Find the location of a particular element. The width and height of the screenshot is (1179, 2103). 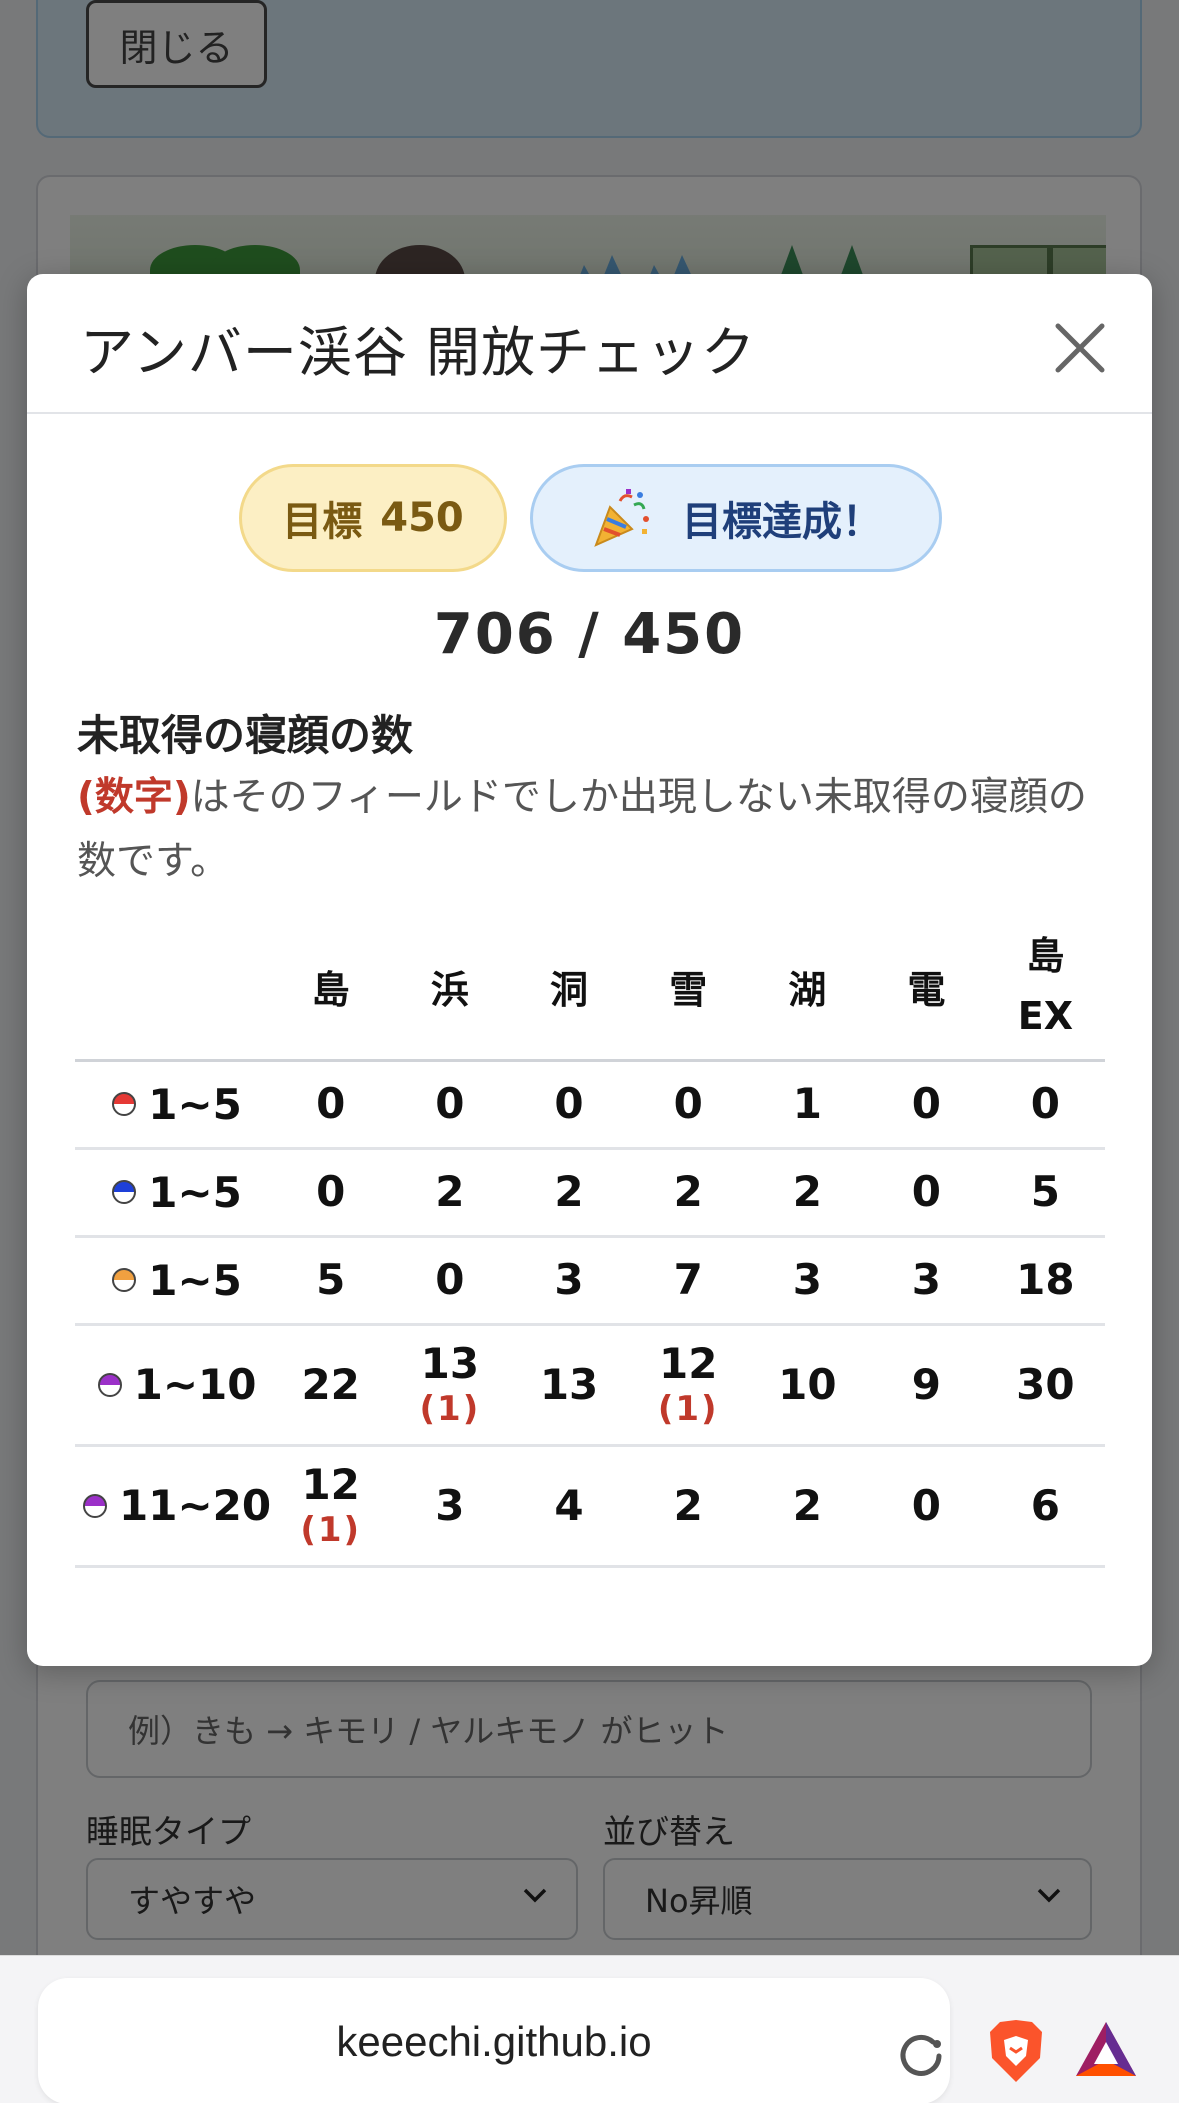

column-header: 湖 is located at coordinates (807, 989).